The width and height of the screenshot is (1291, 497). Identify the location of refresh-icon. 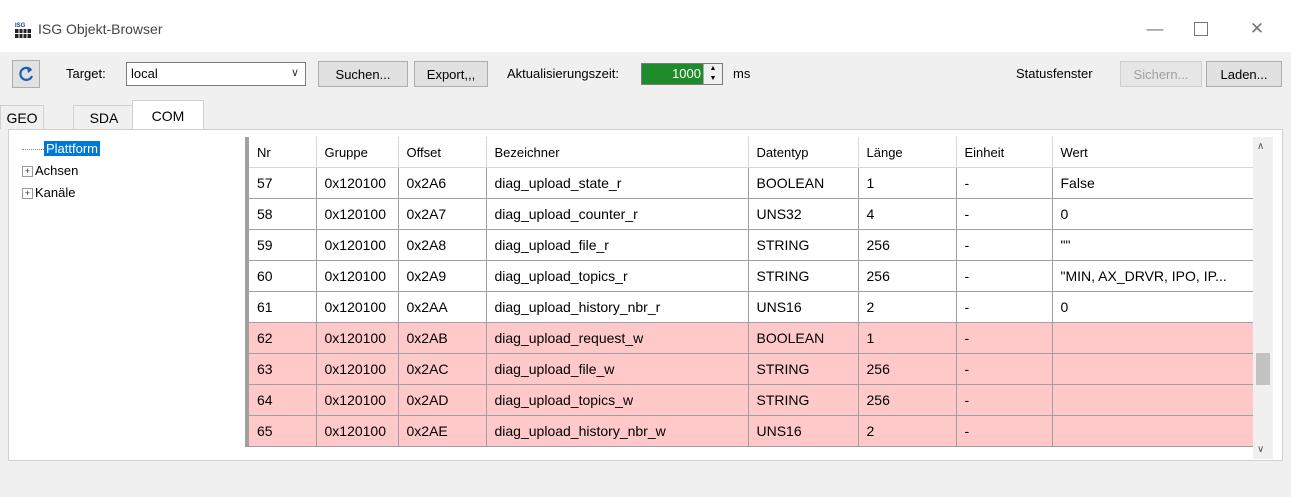
(26, 73).